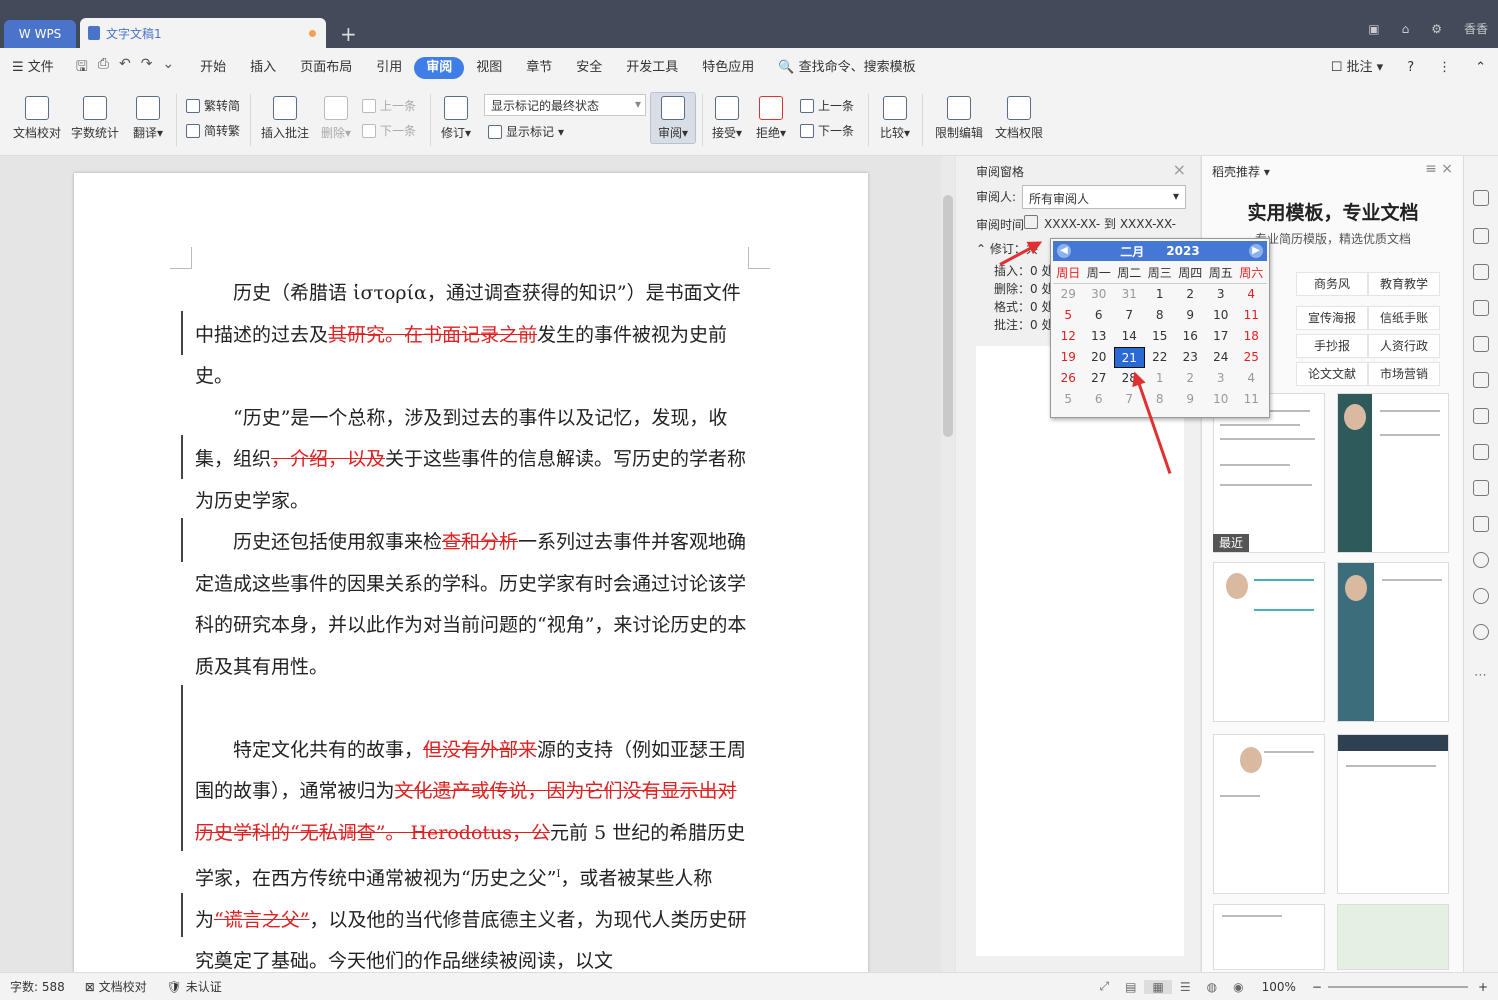 The height and width of the screenshot is (1000, 1498). I want to click on category-marketing: 市场营销, so click(1404, 374).